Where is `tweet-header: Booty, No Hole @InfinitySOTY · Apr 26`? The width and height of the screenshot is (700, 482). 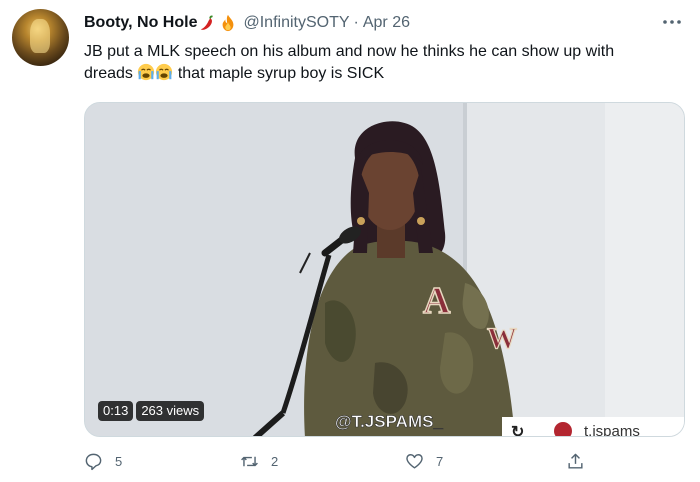 tweet-header: Booty, No Hole @InfinitySOTY · Apr 26 is located at coordinates (247, 23).